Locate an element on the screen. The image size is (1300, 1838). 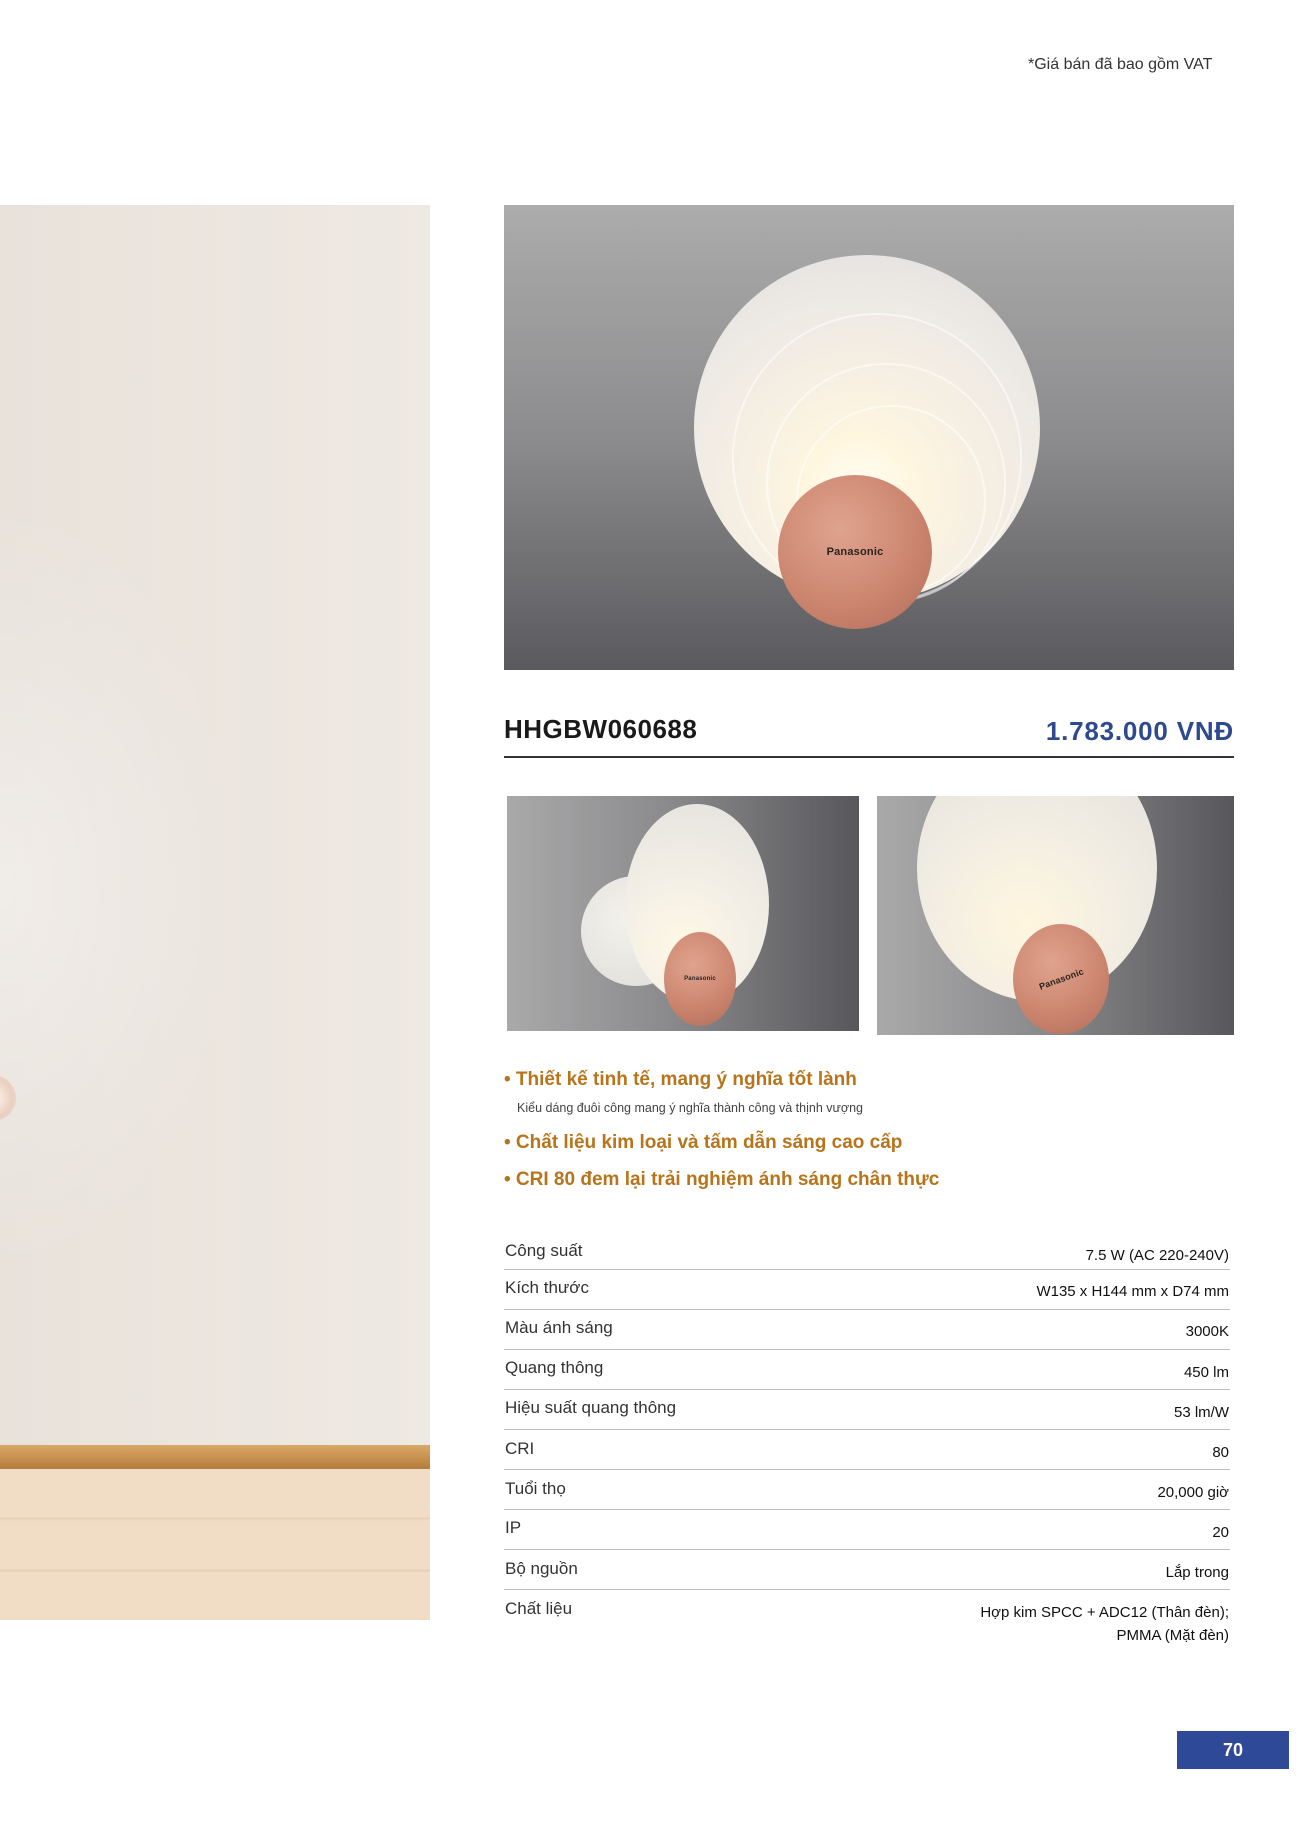
spec-label: IP is located at coordinates (513, 1527).